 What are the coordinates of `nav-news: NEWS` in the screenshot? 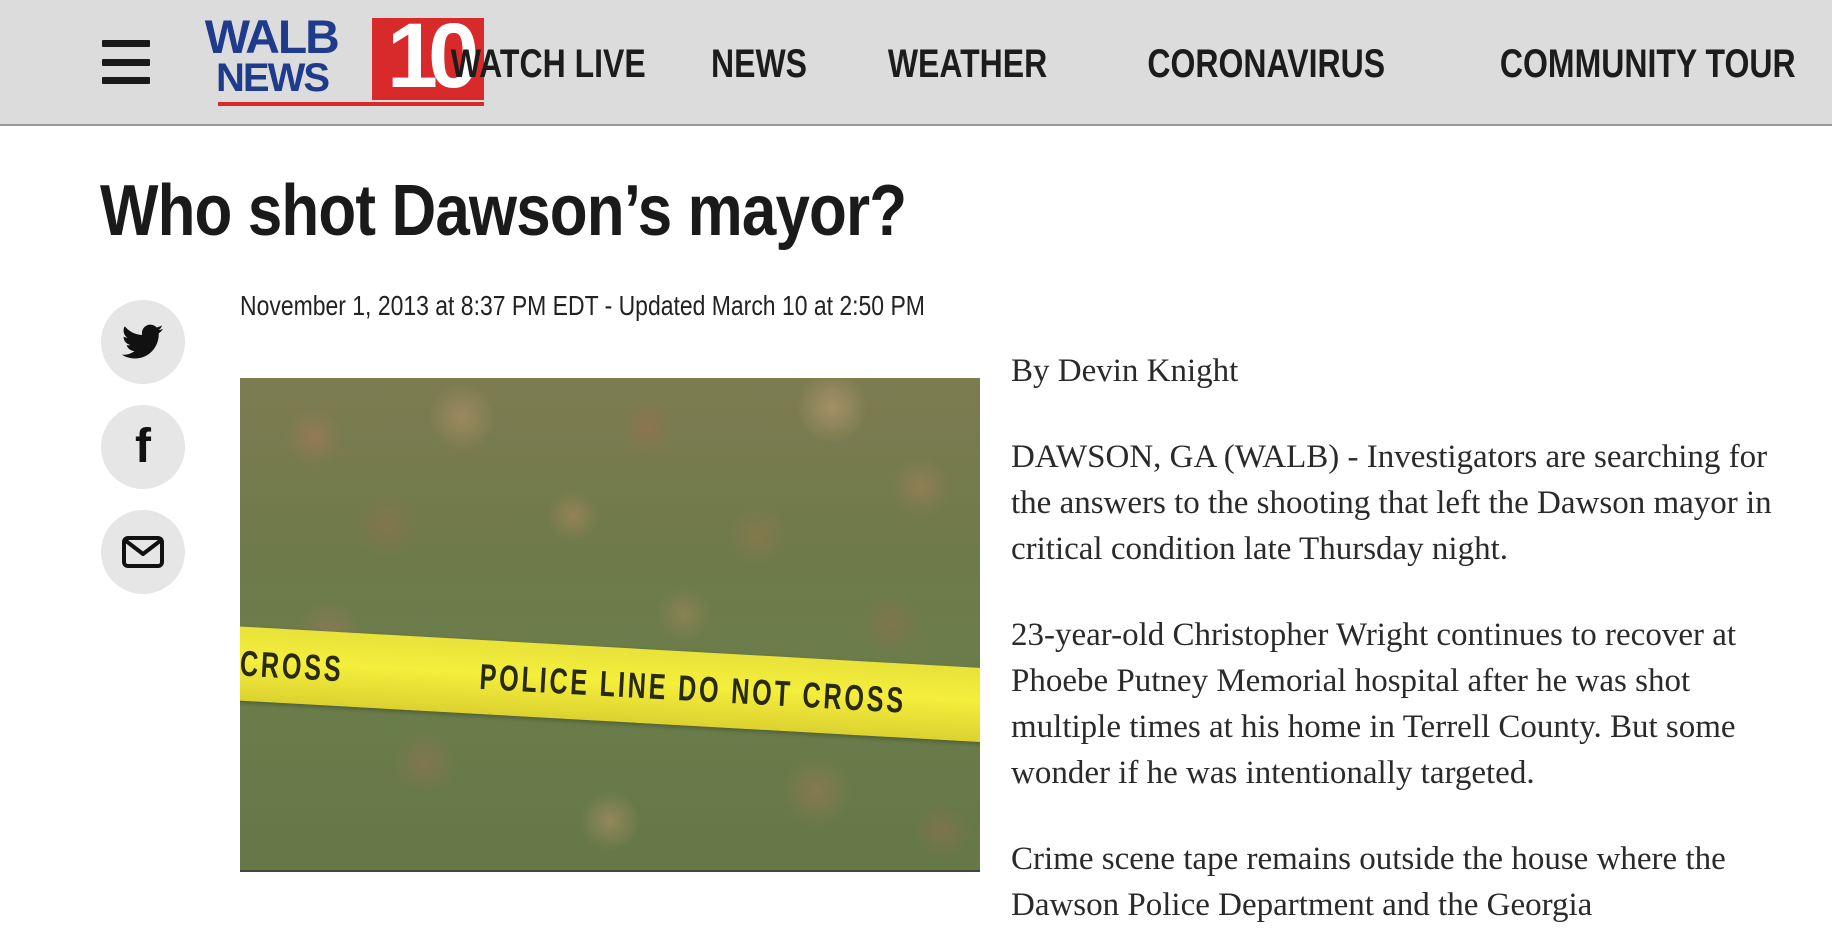 It's located at (759, 64).